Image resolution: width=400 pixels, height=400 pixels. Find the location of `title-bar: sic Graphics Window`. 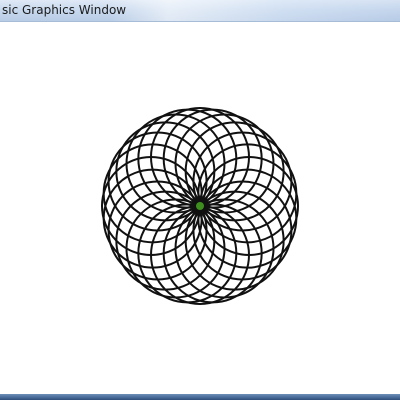

title-bar: sic Graphics Window is located at coordinates (200, 11).